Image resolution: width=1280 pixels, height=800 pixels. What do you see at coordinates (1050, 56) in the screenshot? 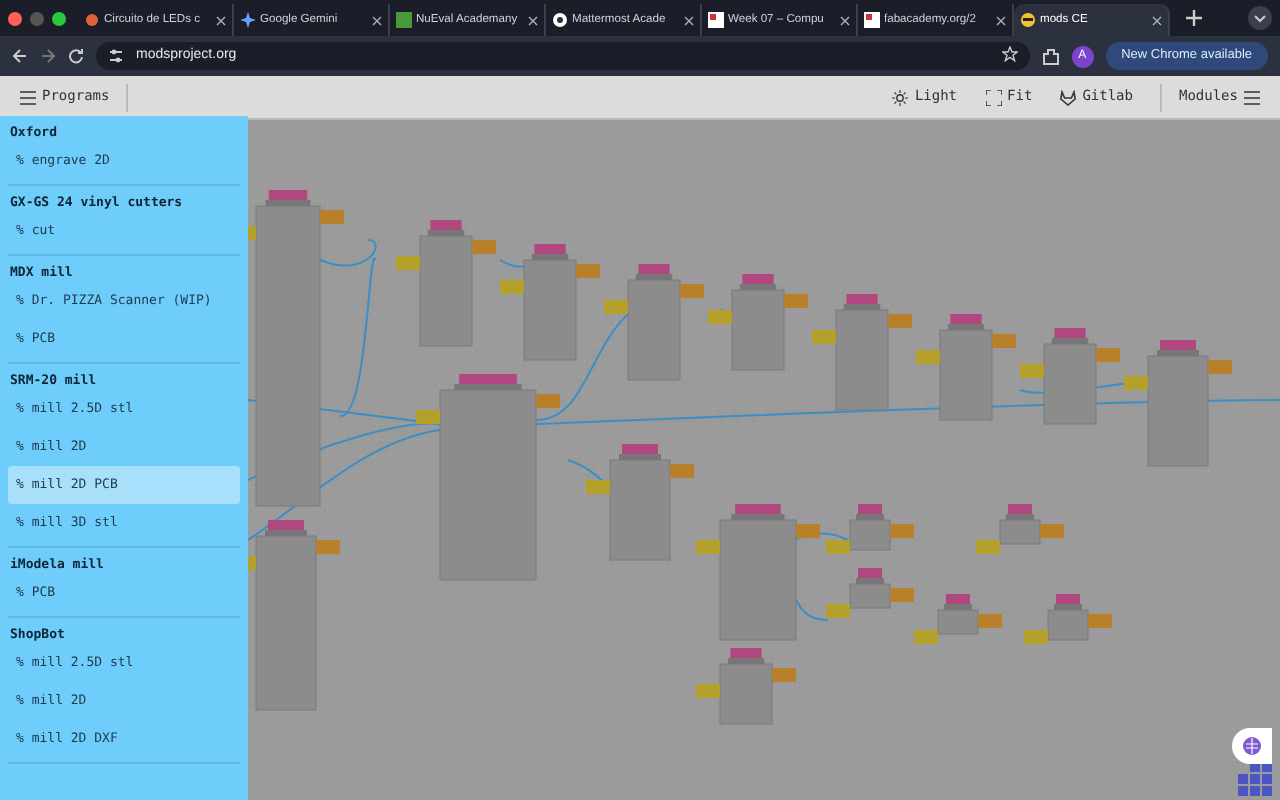
I see `extensions-icon` at bounding box center [1050, 56].